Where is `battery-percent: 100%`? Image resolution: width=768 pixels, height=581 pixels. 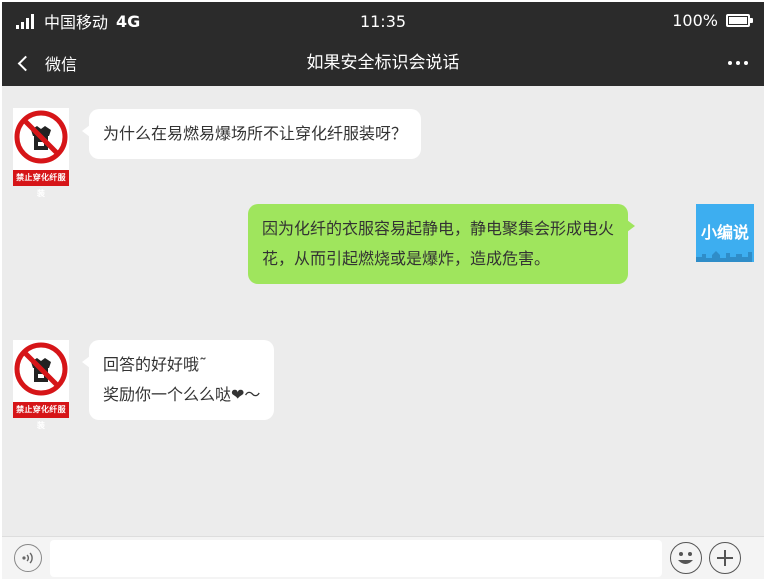 battery-percent: 100% is located at coordinates (695, 20).